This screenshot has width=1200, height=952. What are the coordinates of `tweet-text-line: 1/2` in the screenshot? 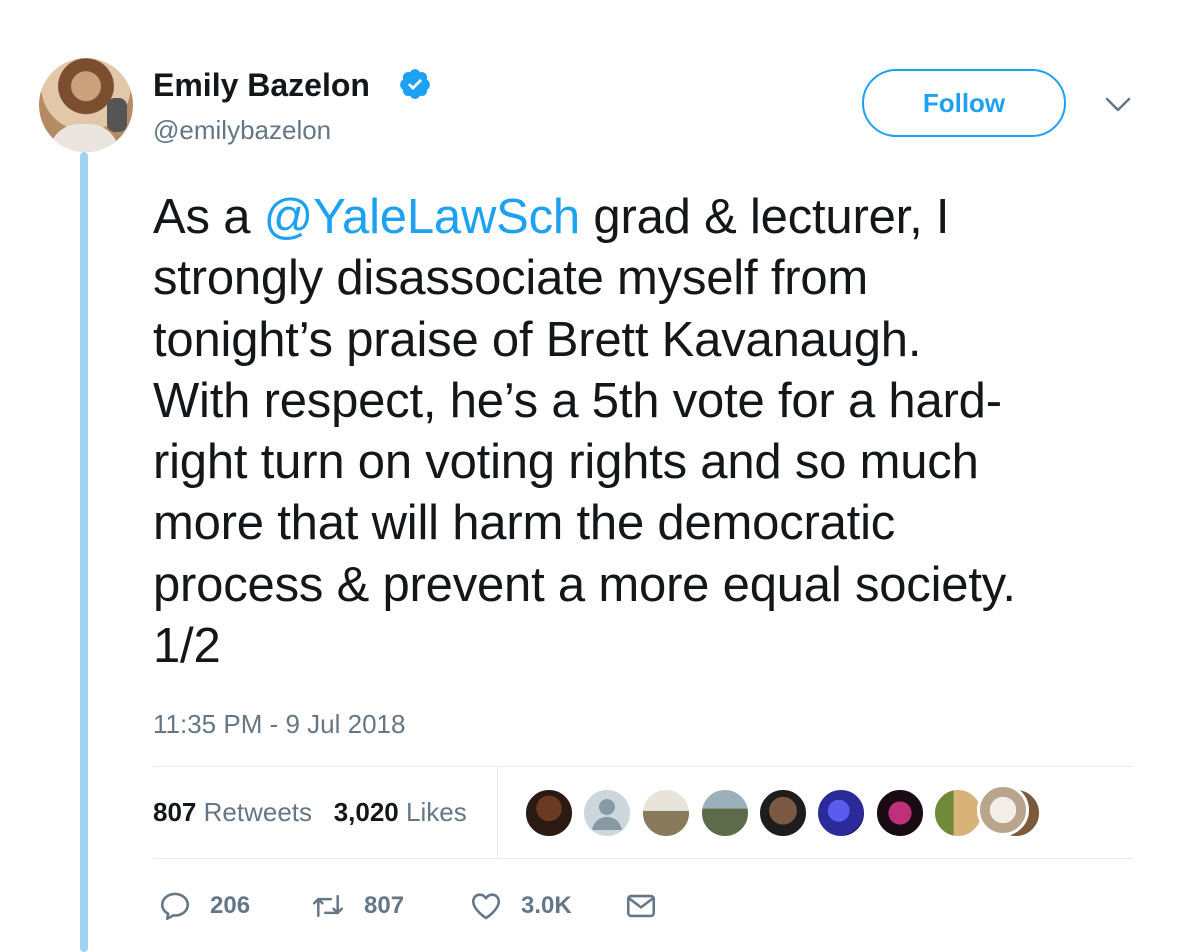 It's located at (187, 646).